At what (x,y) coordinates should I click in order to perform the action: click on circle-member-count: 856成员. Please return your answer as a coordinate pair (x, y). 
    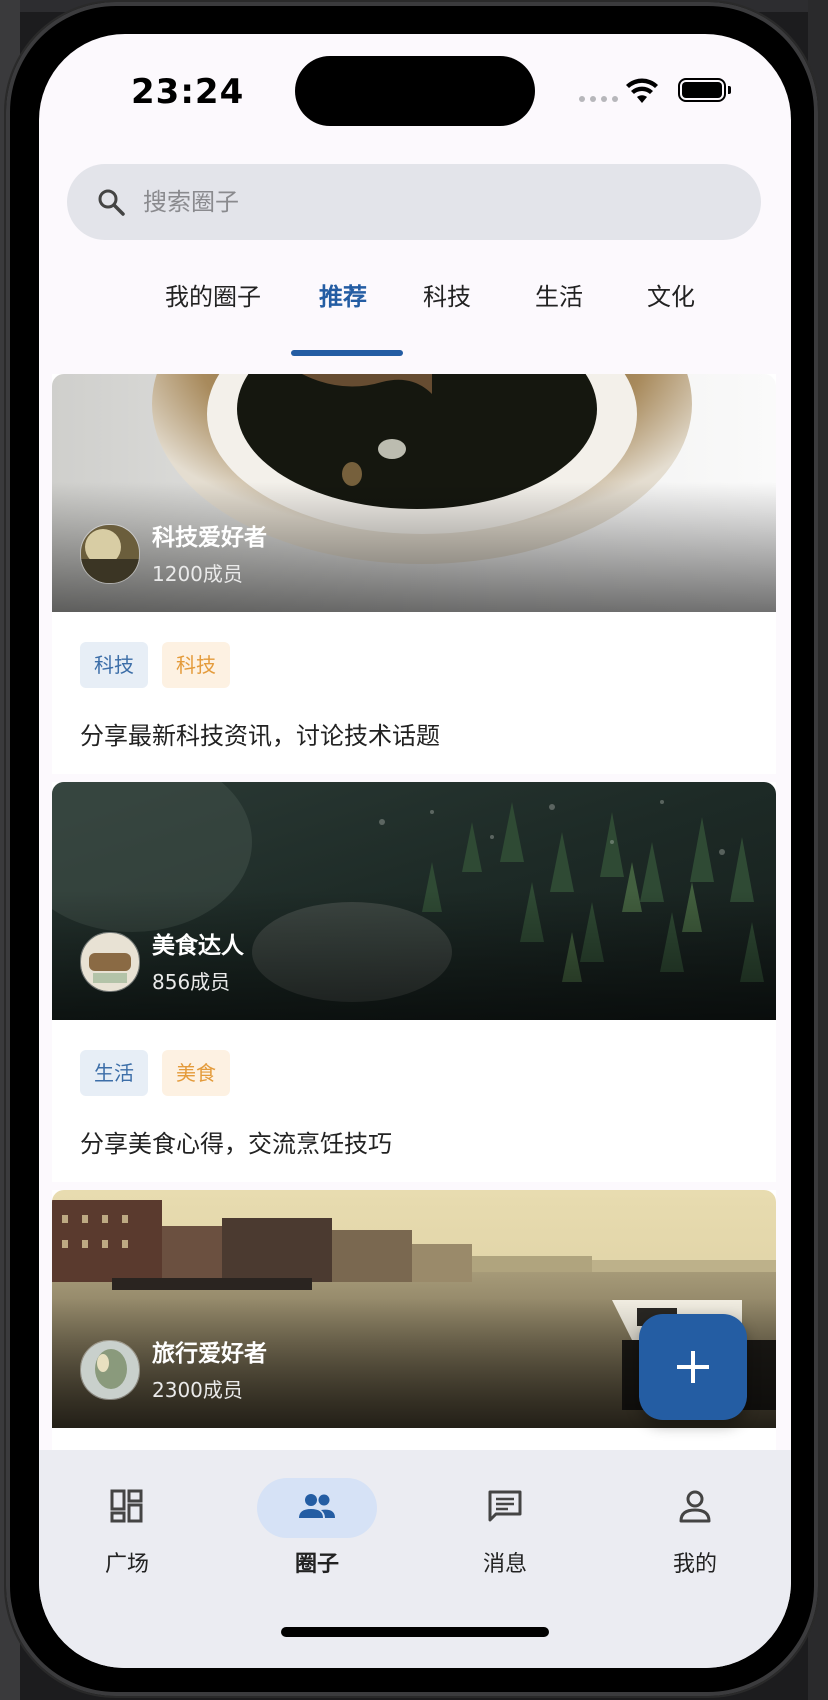
    Looking at the image, I should click on (191, 982).